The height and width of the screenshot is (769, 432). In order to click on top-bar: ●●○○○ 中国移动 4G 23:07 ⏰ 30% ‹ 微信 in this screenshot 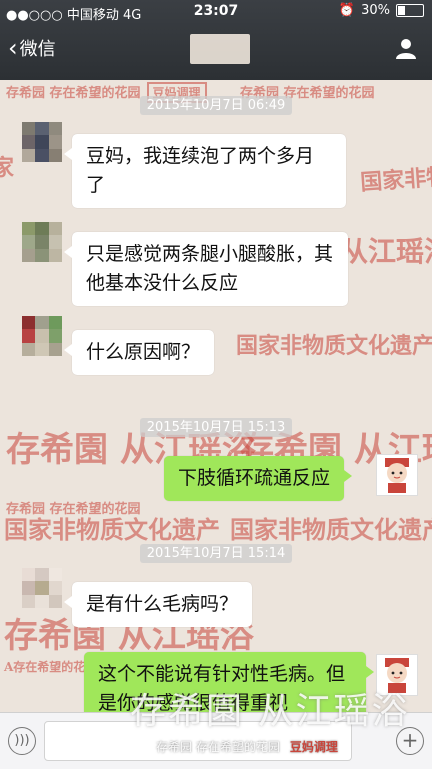, I will do `click(216, 40)`.